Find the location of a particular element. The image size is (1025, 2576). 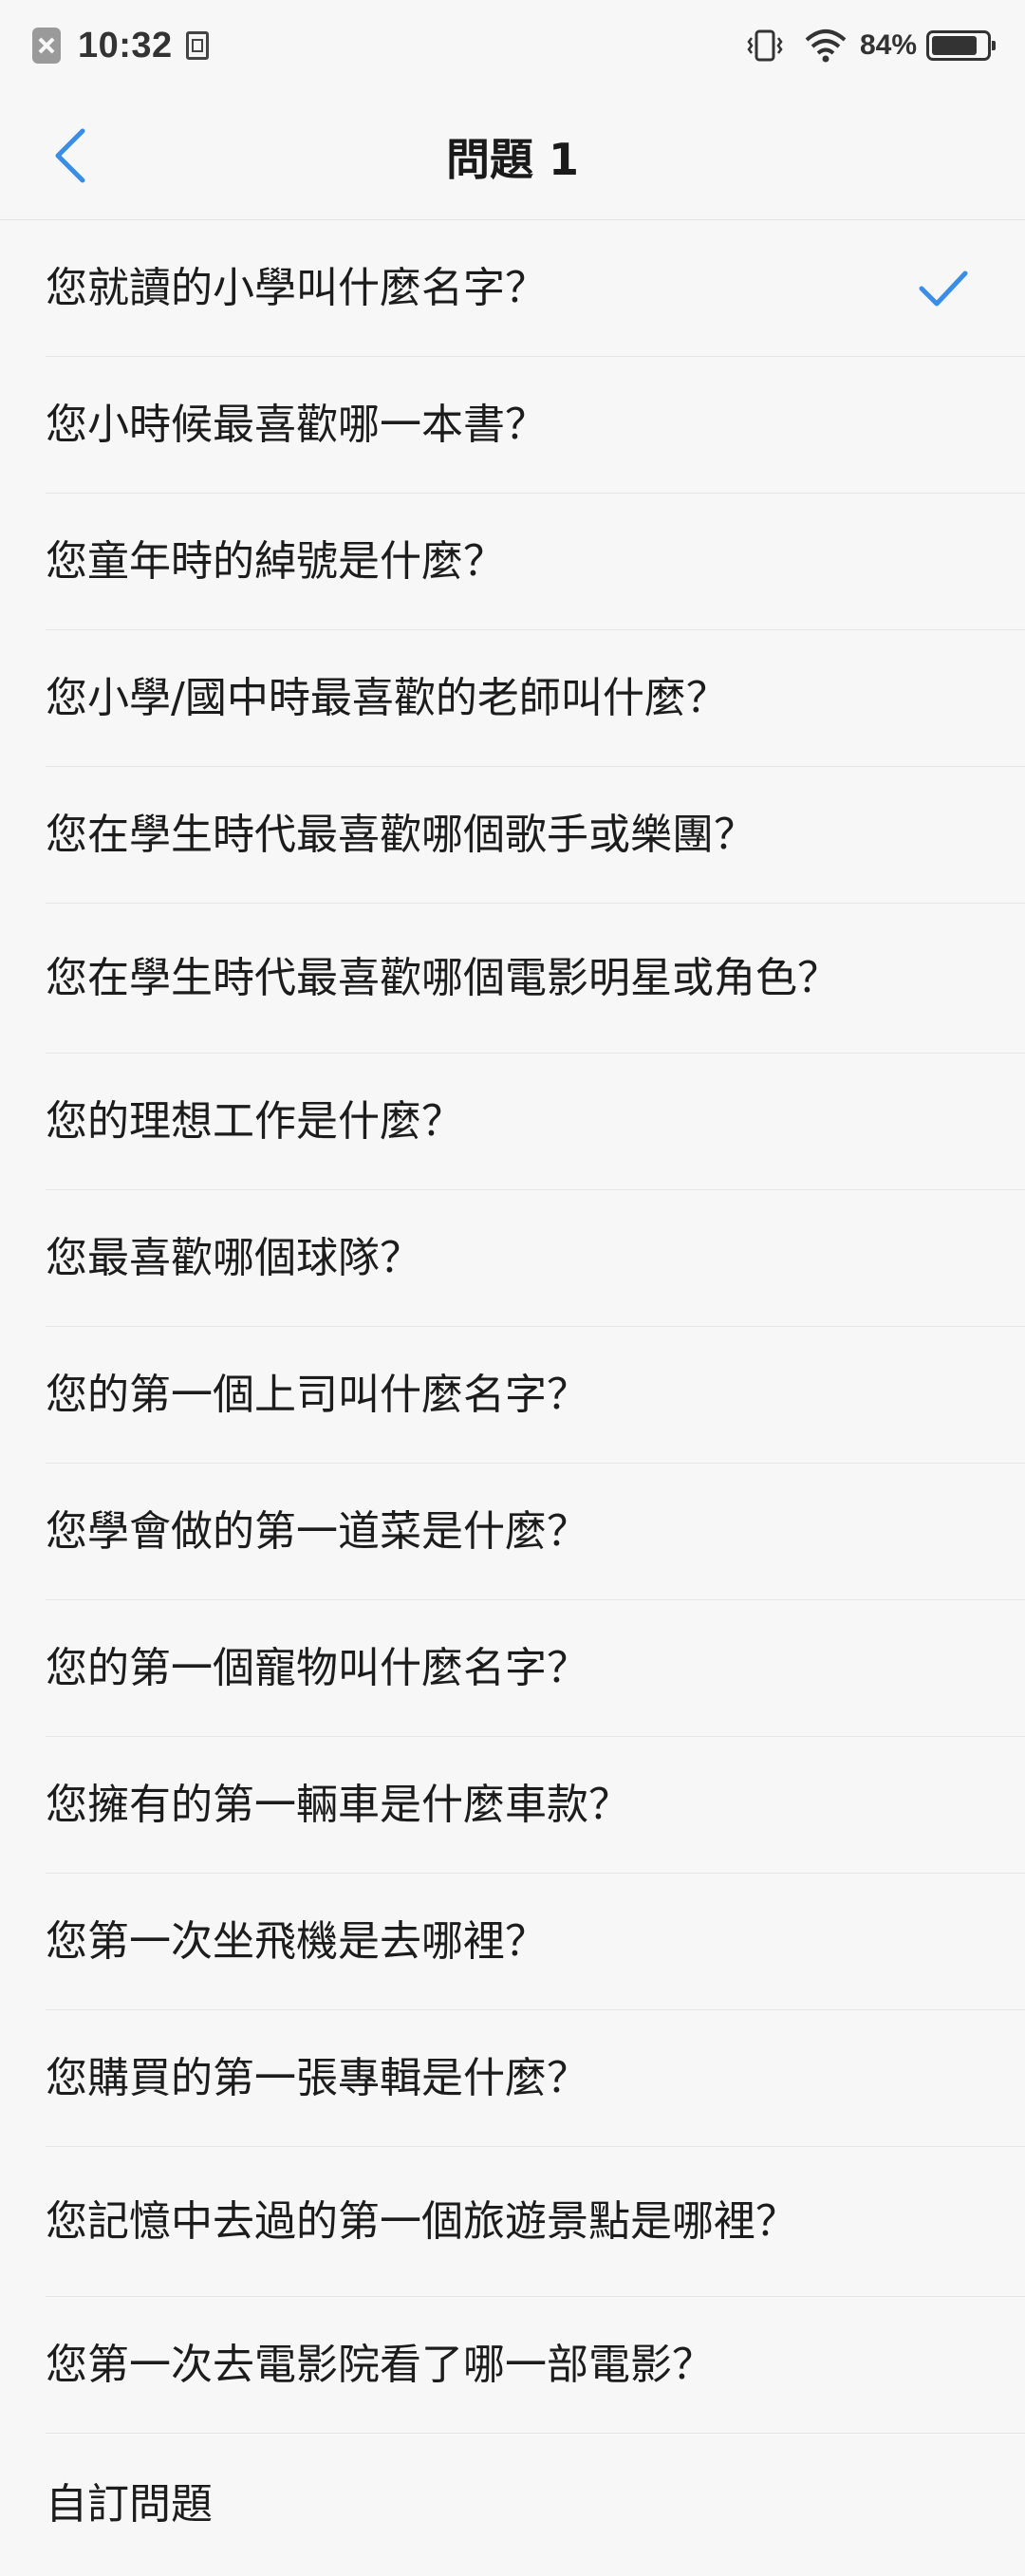

question-label: 您第一次坐飛機是去哪裡？ is located at coordinates (296, 1941).